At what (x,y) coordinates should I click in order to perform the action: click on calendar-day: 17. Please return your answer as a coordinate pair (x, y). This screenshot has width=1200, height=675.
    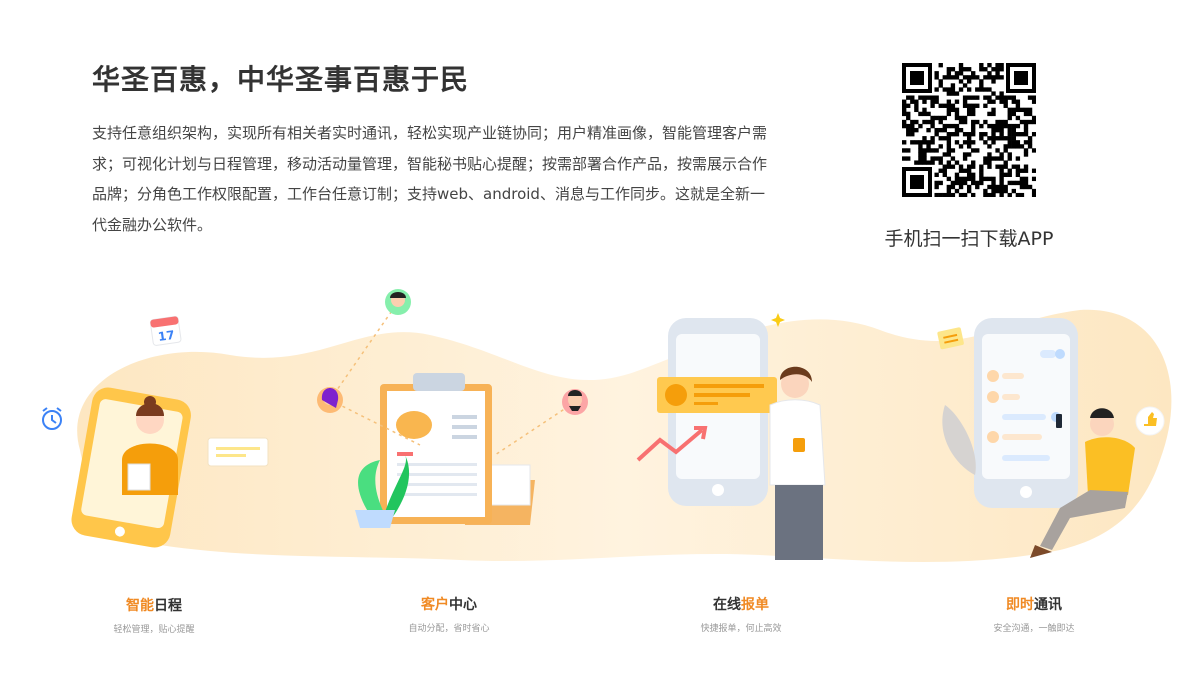
    Looking at the image, I should click on (166, 336).